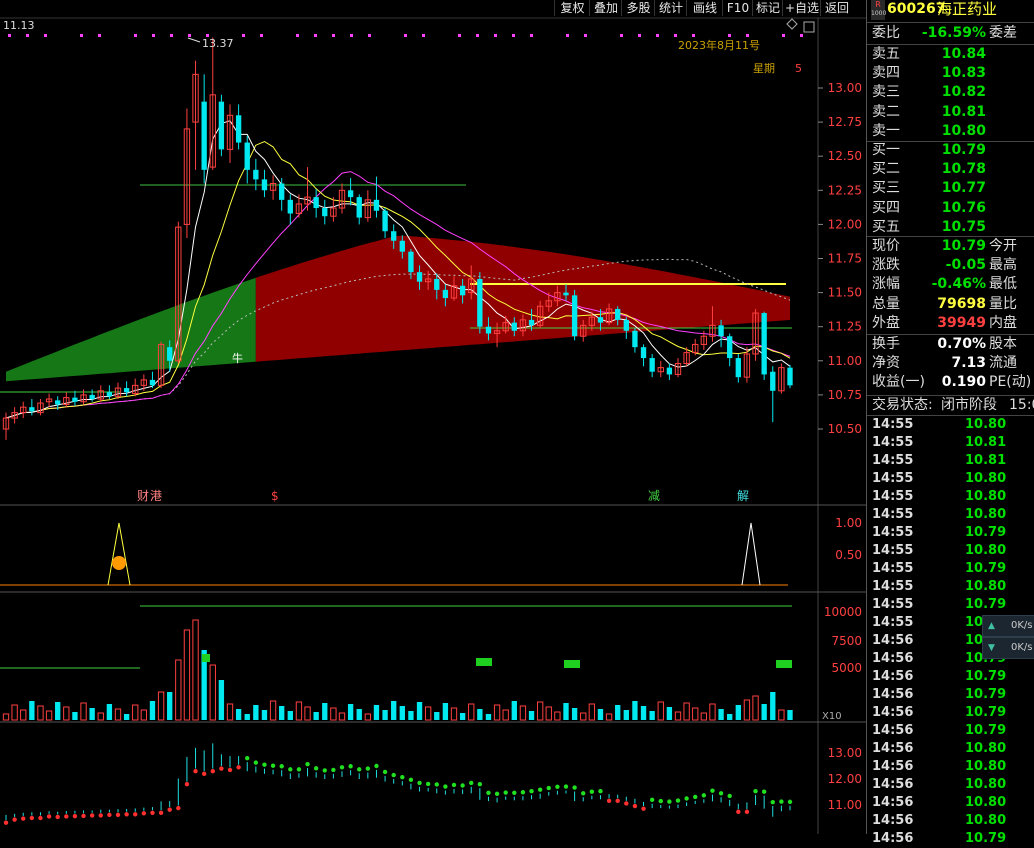  What do you see at coordinates (961, 322) in the screenshot?
I see `stat-row-value: 39949` at bounding box center [961, 322].